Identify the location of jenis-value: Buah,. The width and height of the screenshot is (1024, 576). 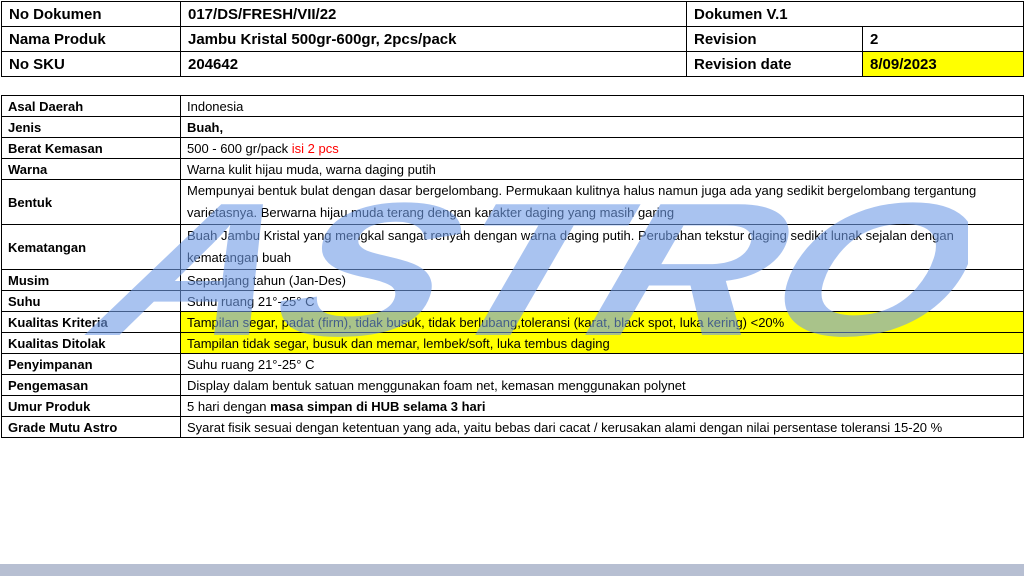
(602, 127).